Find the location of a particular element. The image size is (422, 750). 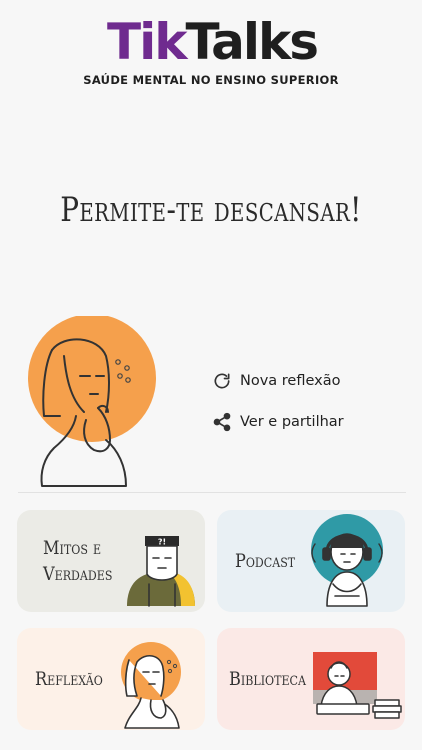

share-button: Ver e partilhar is located at coordinates (278, 422).